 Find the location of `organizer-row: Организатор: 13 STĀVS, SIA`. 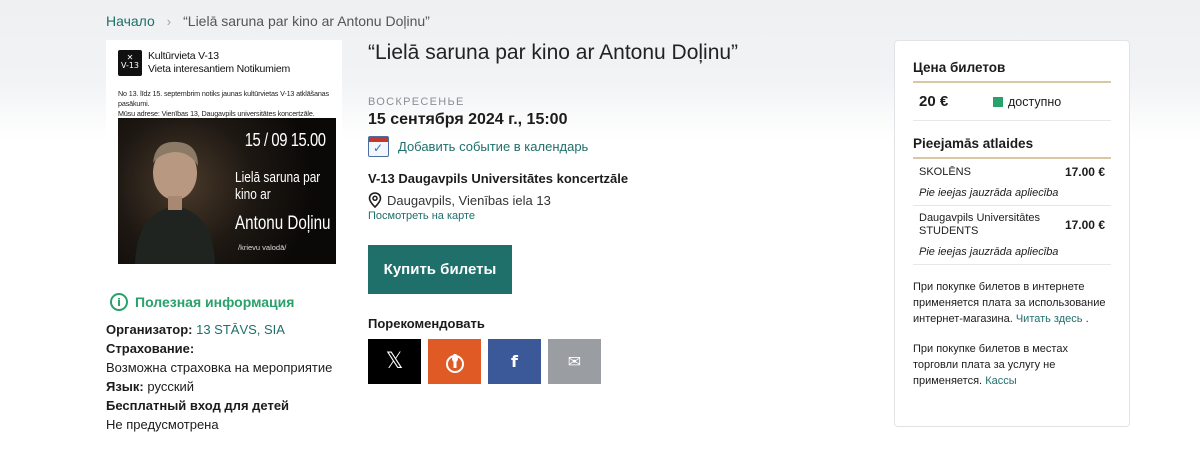

organizer-row: Организатор: 13 STĀVS, SIA is located at coordinates (231, 329).